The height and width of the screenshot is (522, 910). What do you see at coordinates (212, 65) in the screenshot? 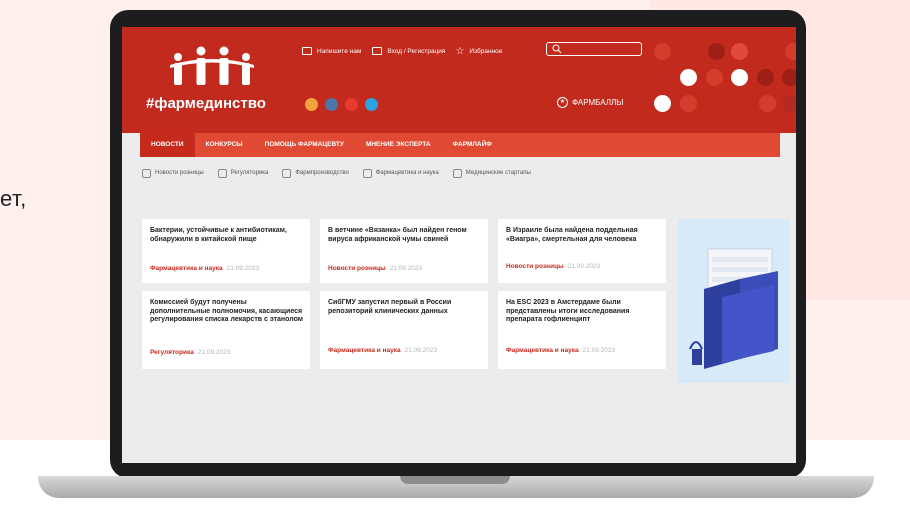
I see `people-logo-icon` at bounding box center [212, 65].